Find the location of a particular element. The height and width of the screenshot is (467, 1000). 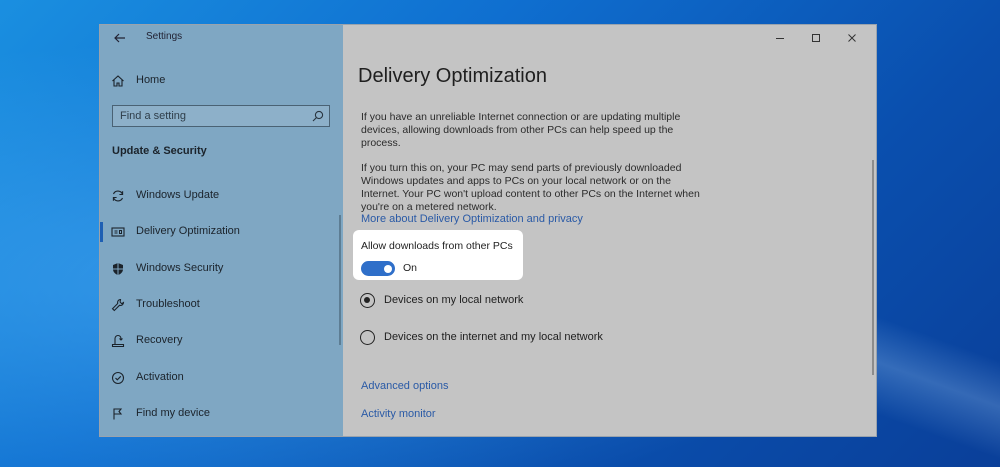

back-arrow-icon is located at coordinates (120, 38).